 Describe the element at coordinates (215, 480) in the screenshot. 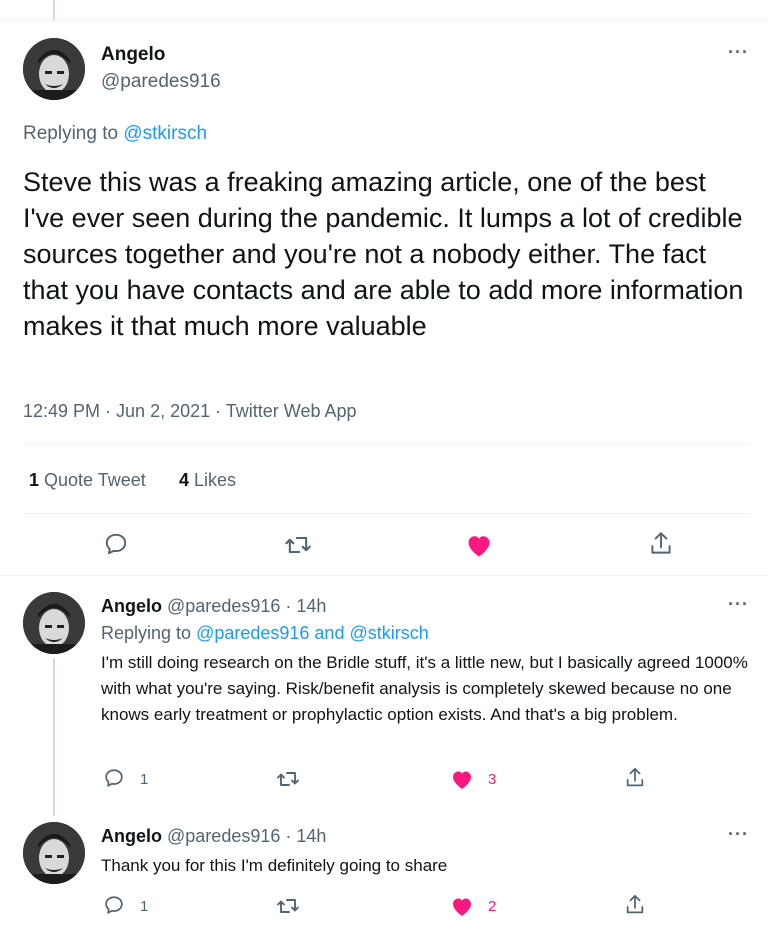

I see `likes-label: Likes` at that location.